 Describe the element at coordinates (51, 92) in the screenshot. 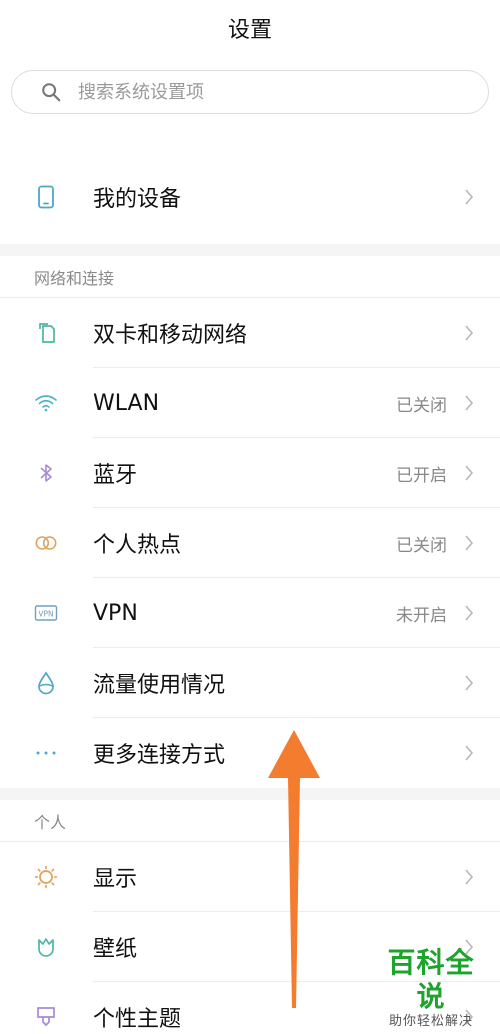

I see `search-icon` at that location.